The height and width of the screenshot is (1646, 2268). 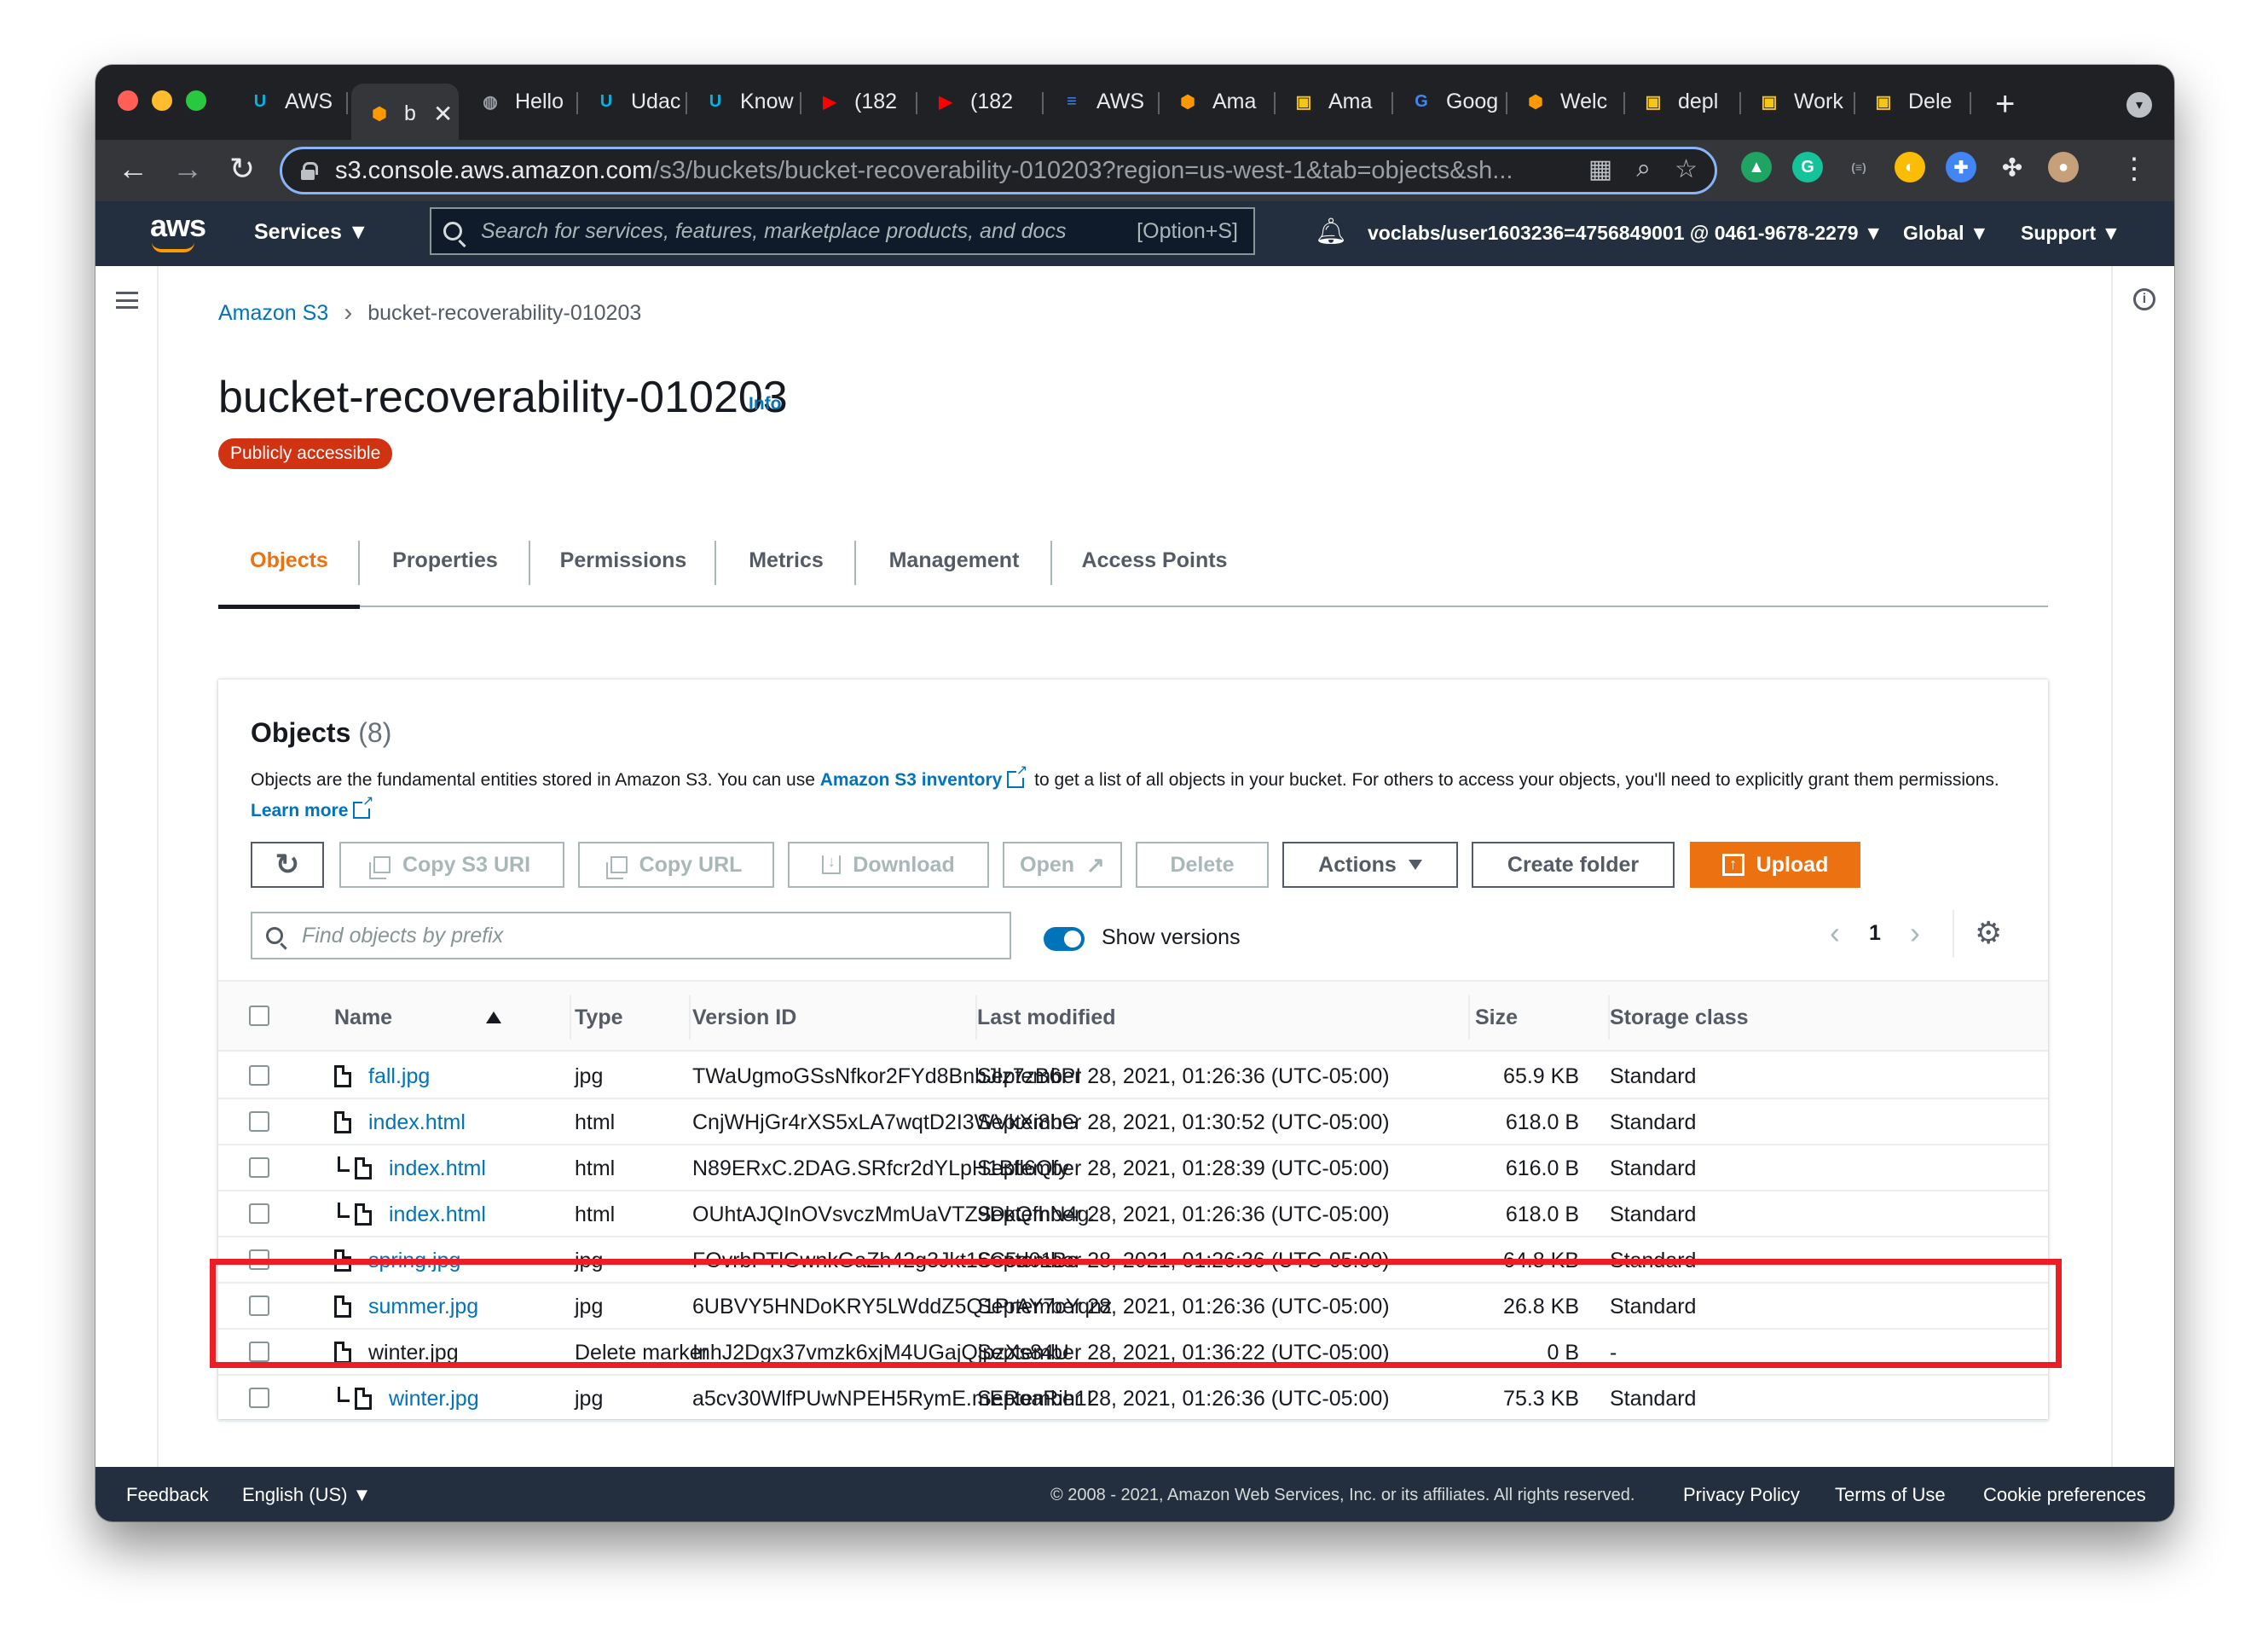 What do you see at coordinates (1064, 939) in the screenshot?
I see `show-versions-toggle` at bounding box center [1064, 939].